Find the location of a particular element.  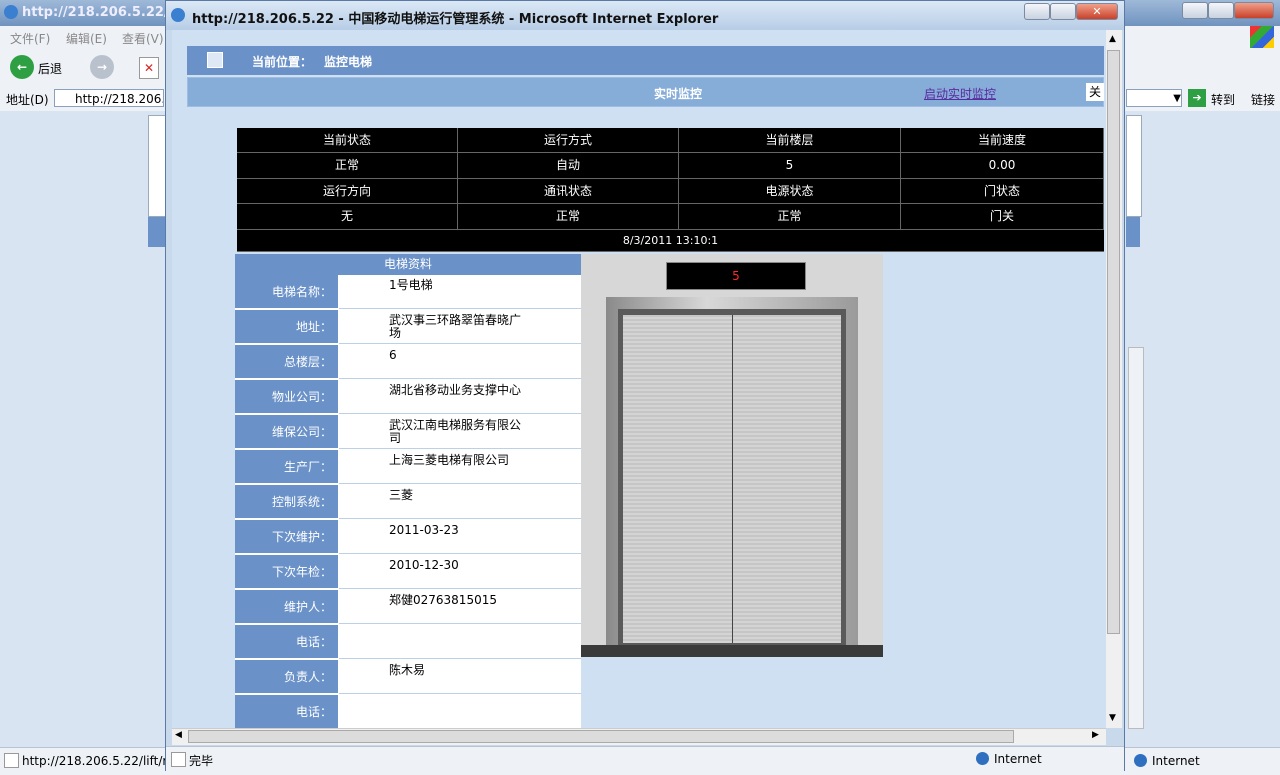

elevator-graphic: 5 is located at coordinates (732, 455).